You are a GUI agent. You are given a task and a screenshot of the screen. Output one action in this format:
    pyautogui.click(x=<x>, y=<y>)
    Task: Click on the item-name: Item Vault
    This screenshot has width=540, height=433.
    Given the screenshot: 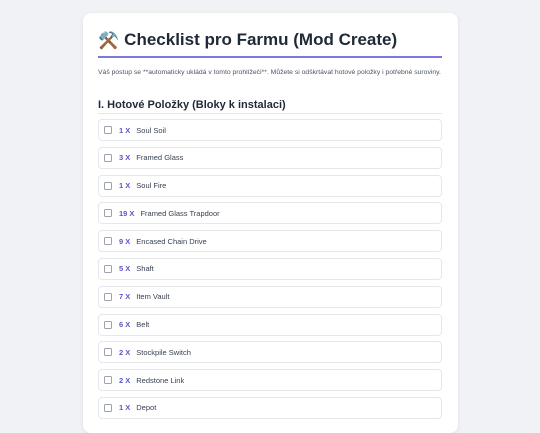 What is the action you would take?
    pyautogui.click(x=153, y=297)
    